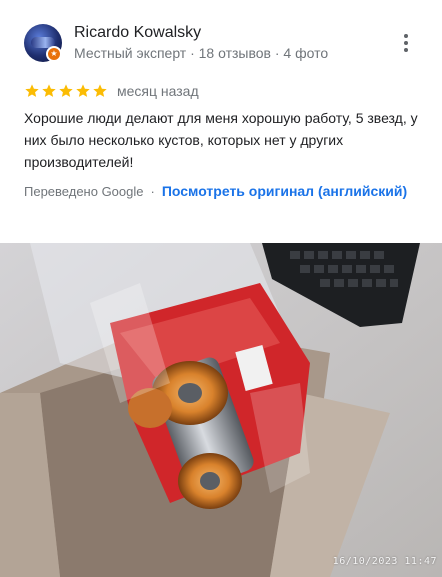 The height and width of the screenshot is (577, 442). What do you see at coordinates (84, 191) in the screenshot?
I see `translated-label: Переведено Google` at bounding box center [84, 191].